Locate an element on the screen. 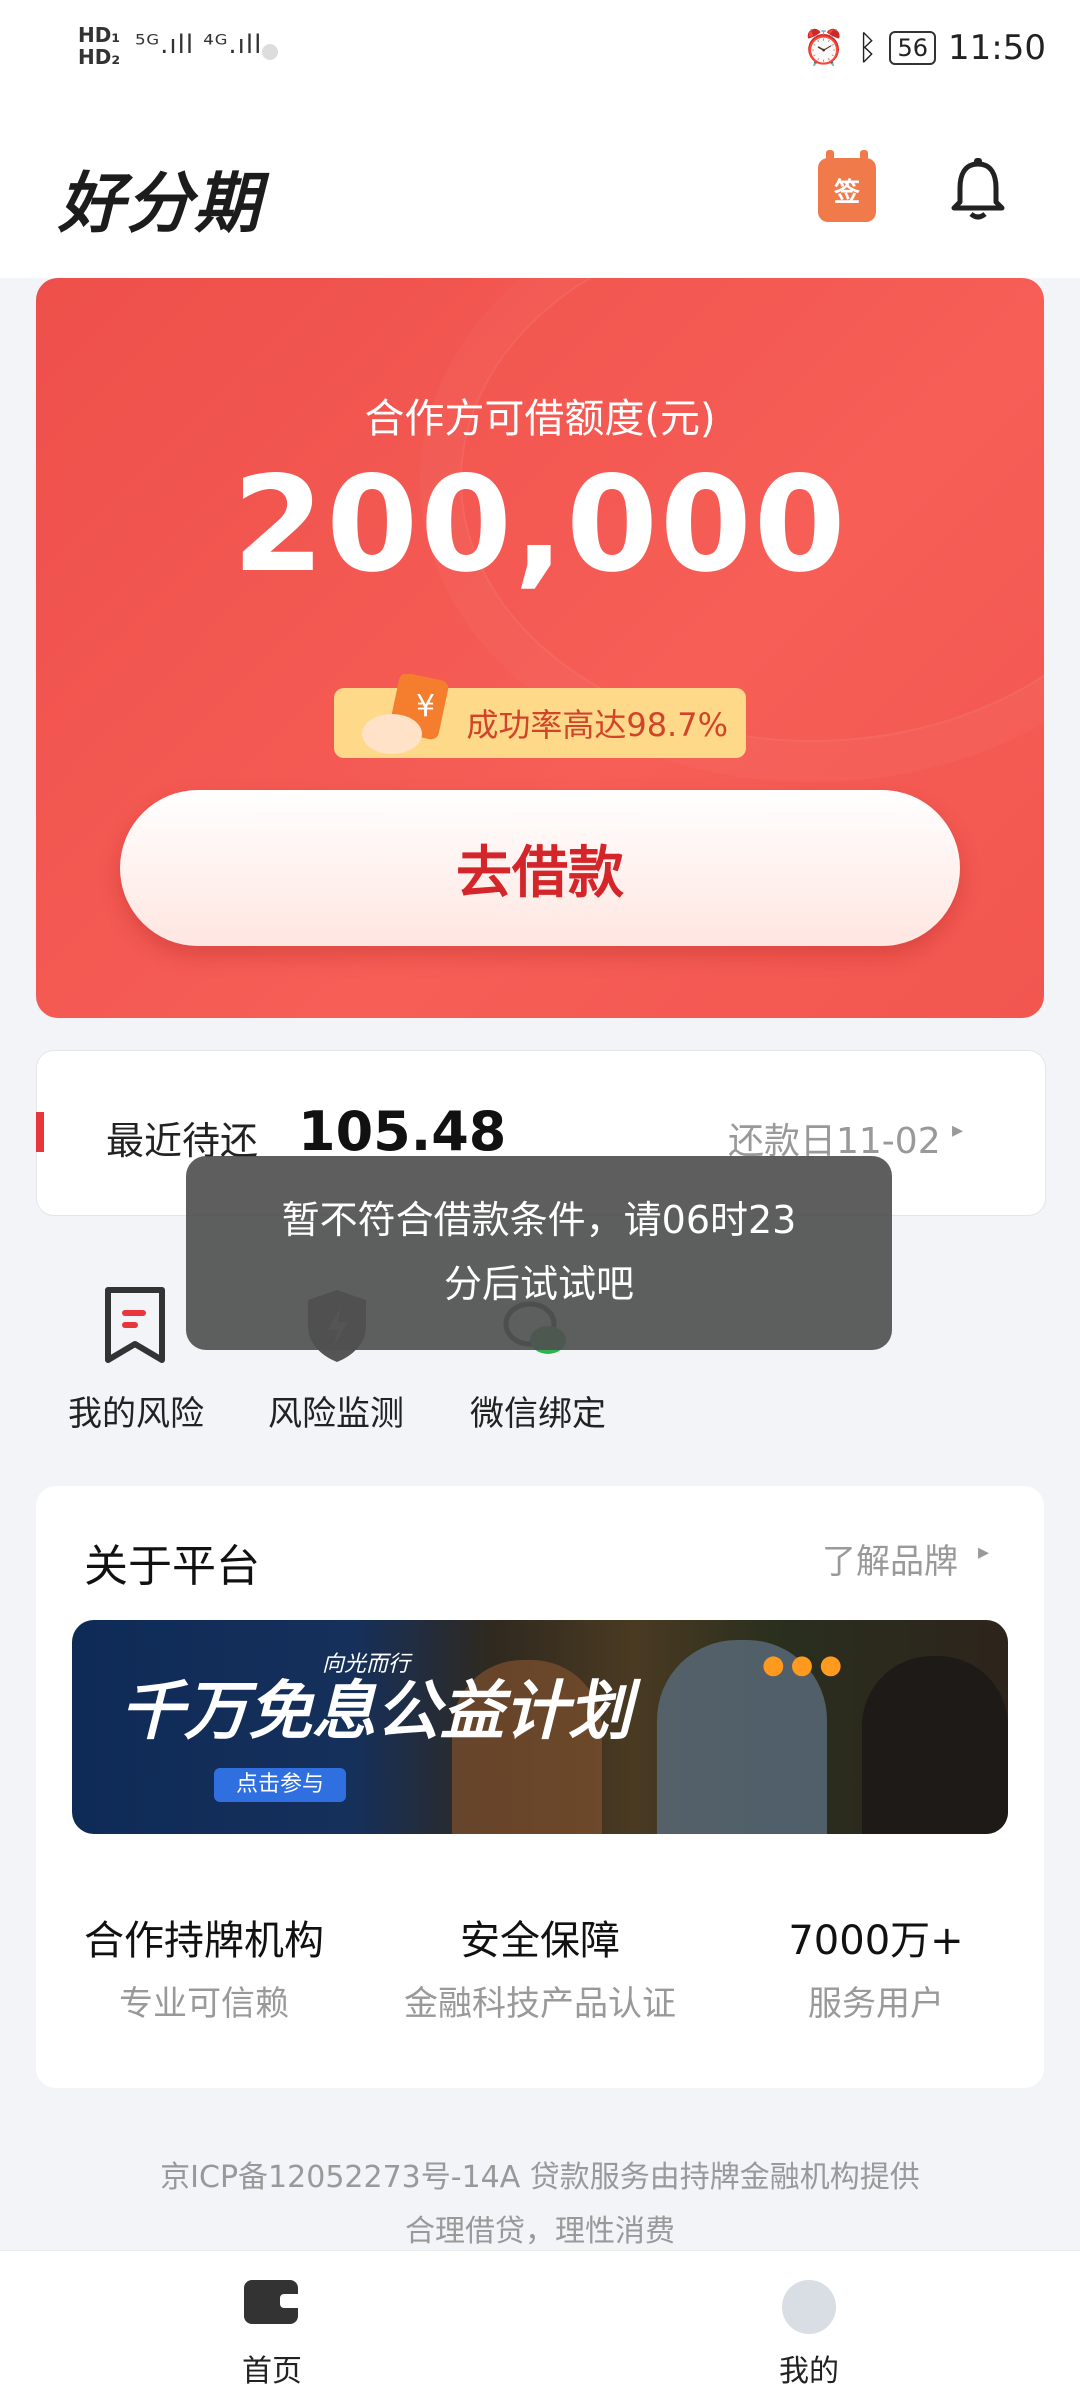 Image resolution: width=1080 pixels, height=2401 pixels. quota-label: 合作方可借额度(元) is located at coordinates (540, 419).